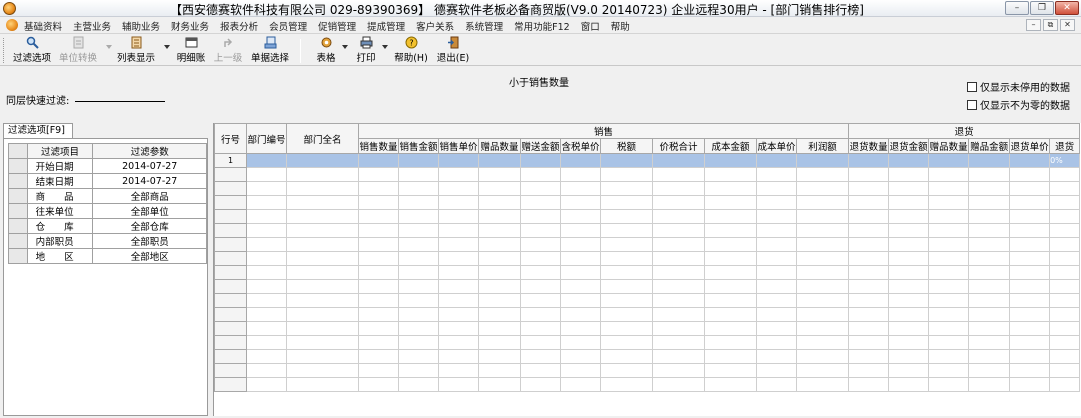 This screenshot has width=1081, height=418. I want to click on col-sales: 价税合计, so click(678, 146).